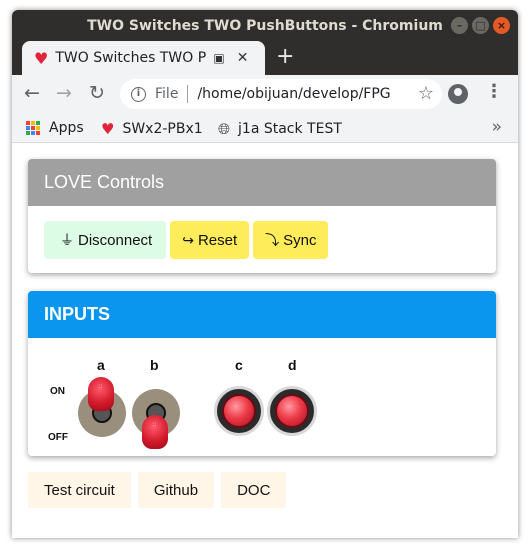 This screenshot has height=553, width=531. I want to click on reset-button: ↪ Reset, so click(210, 240).